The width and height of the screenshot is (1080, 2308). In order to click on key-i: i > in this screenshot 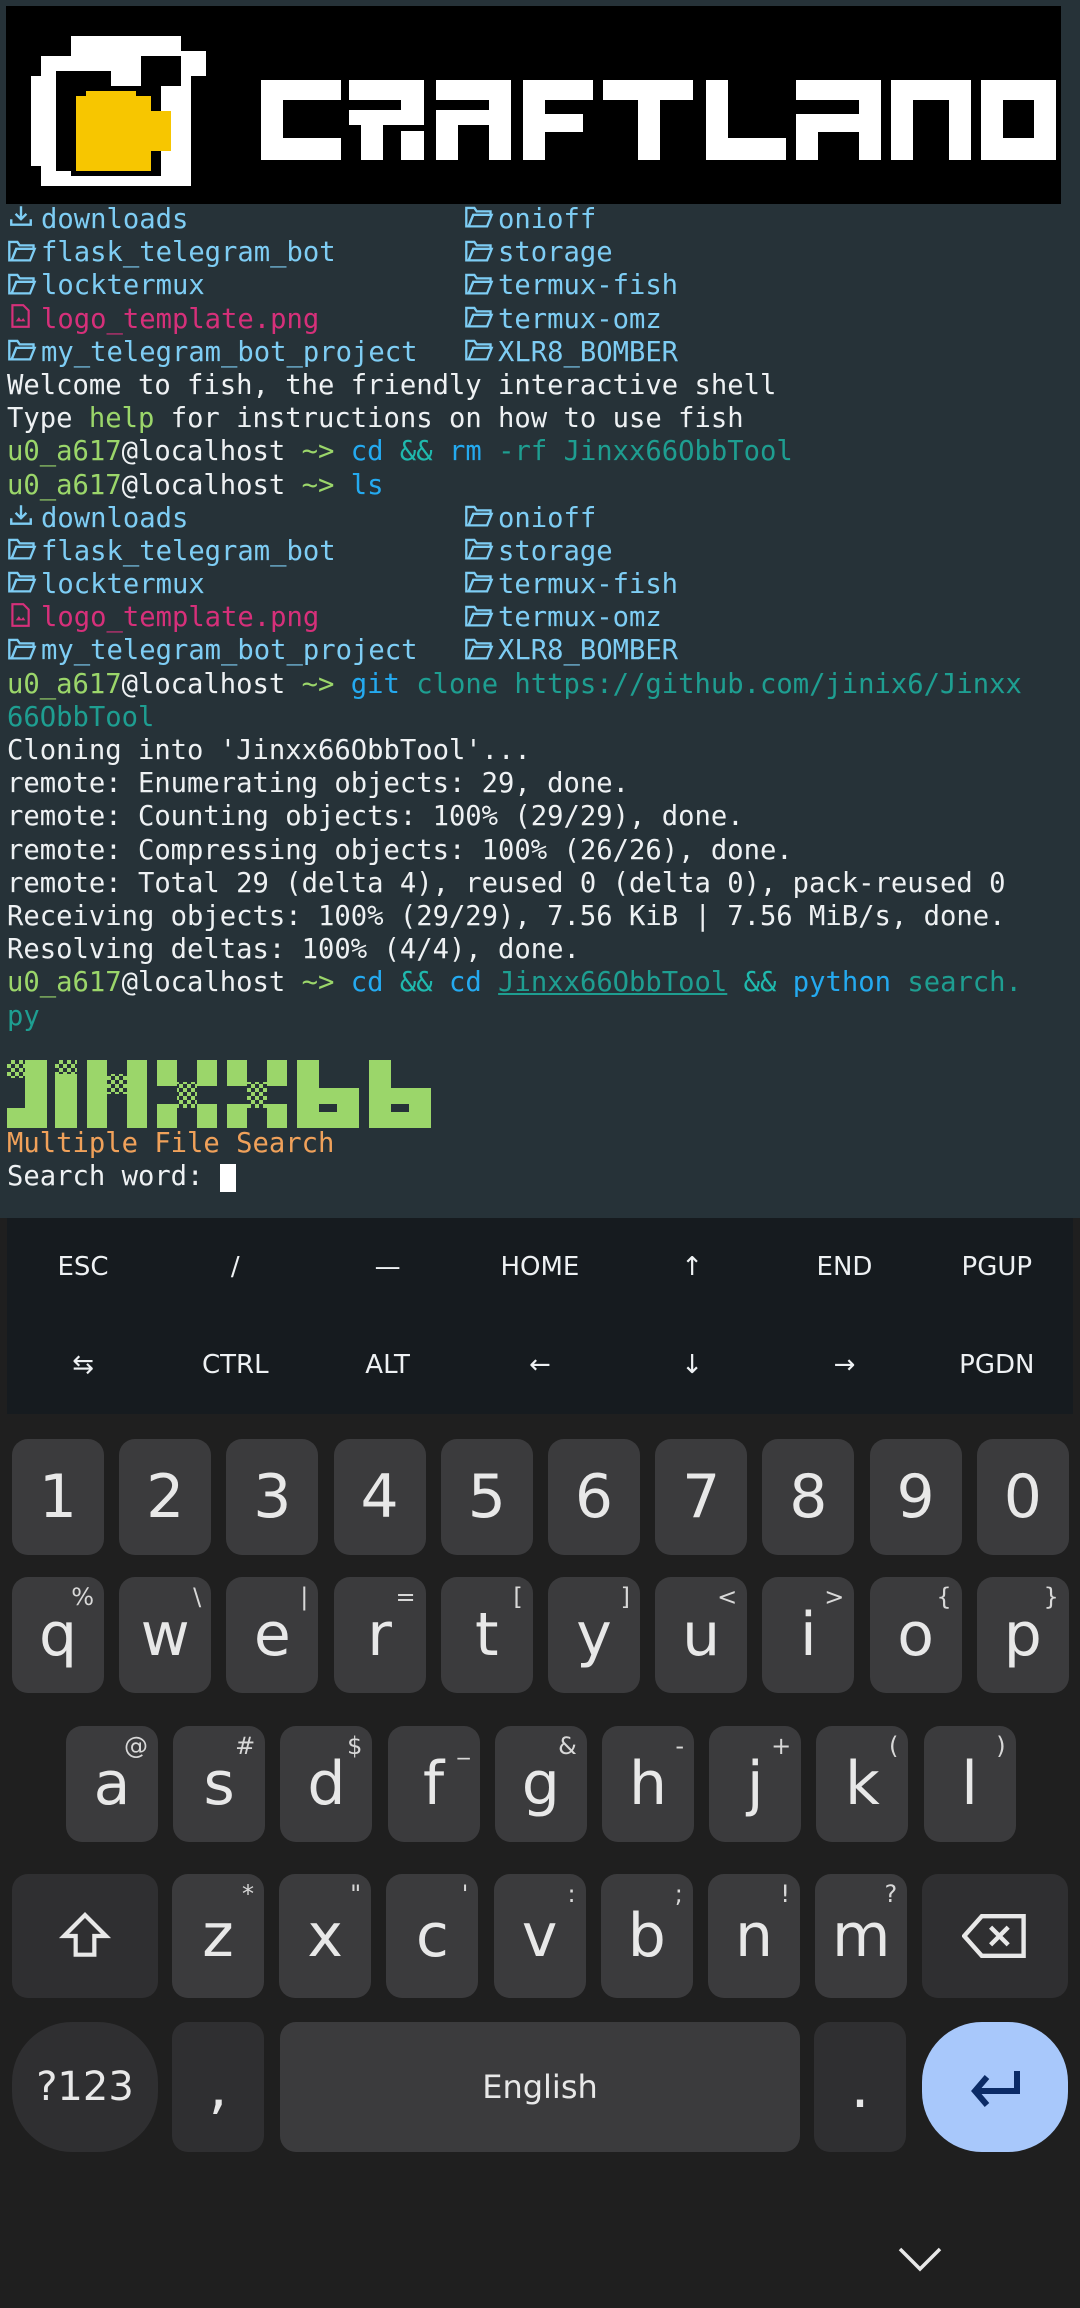, I will do `click(808, 1635)`.